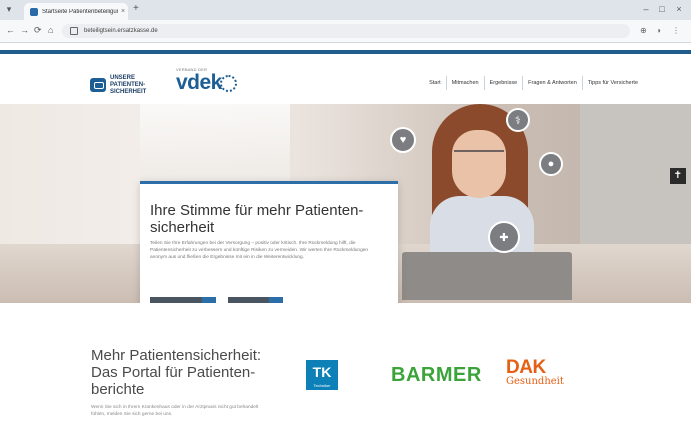 This screenshot has height=429, width=691. I want to click on new-tab-button: +, so click(136, 9).